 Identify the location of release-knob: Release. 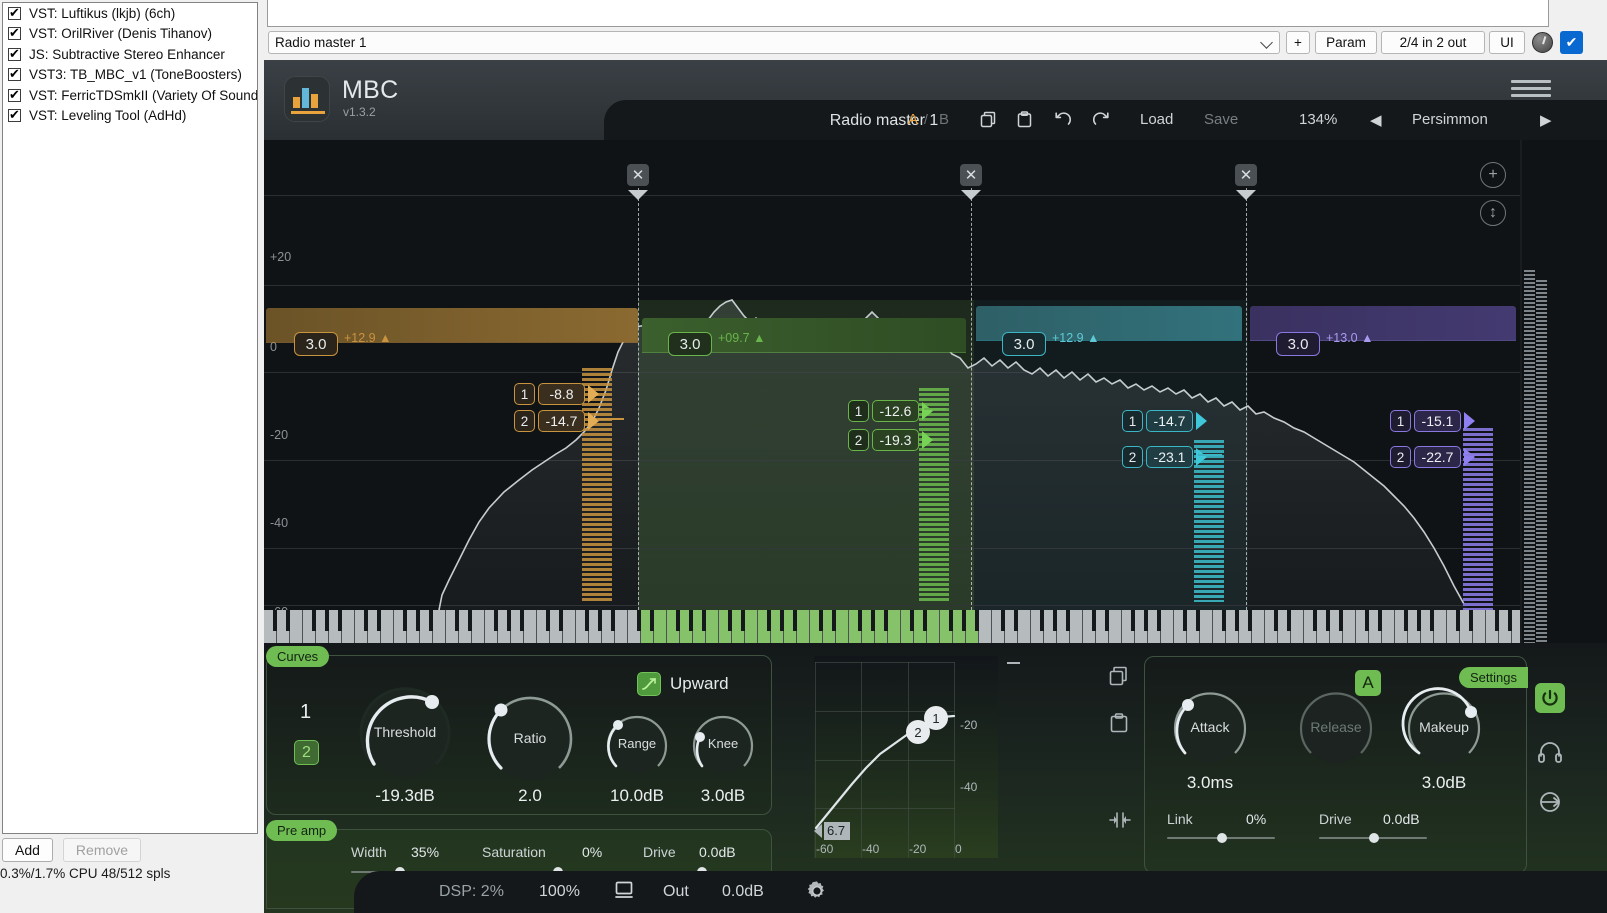
(1336, 728).